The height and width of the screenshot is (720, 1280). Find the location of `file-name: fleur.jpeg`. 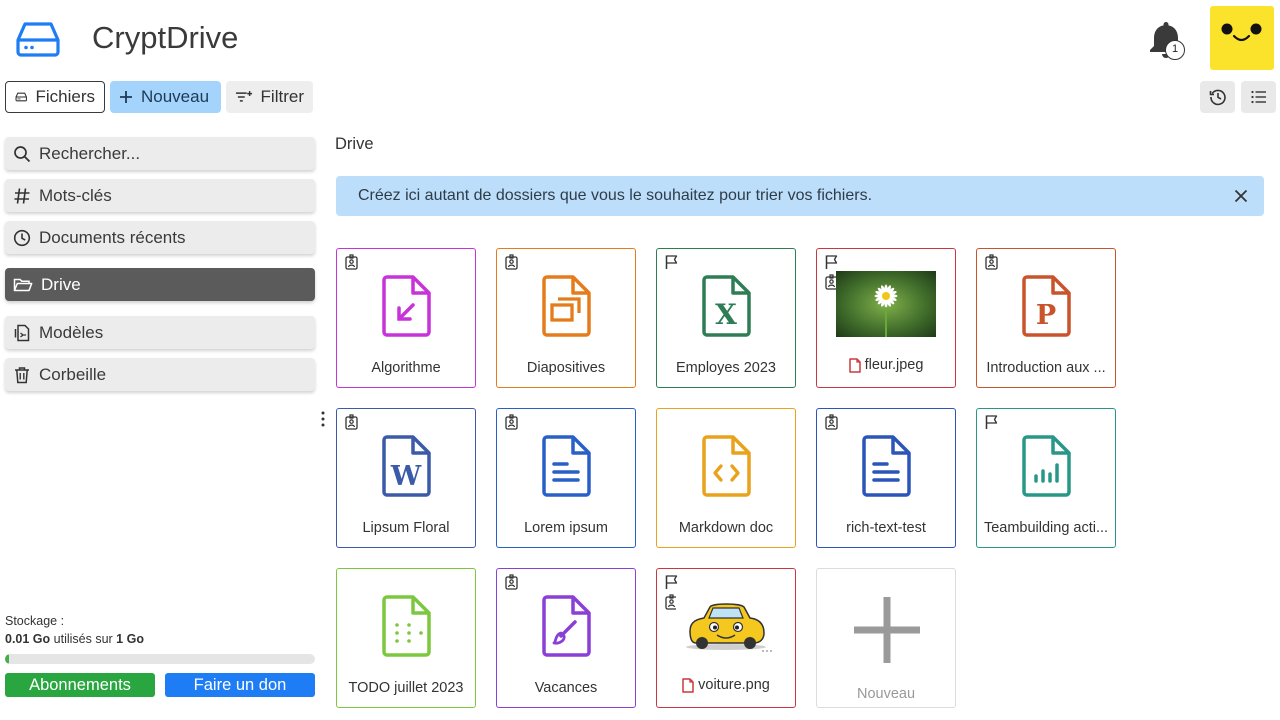

file-name: fleur.jpeg is located at coordinates (886, 365).